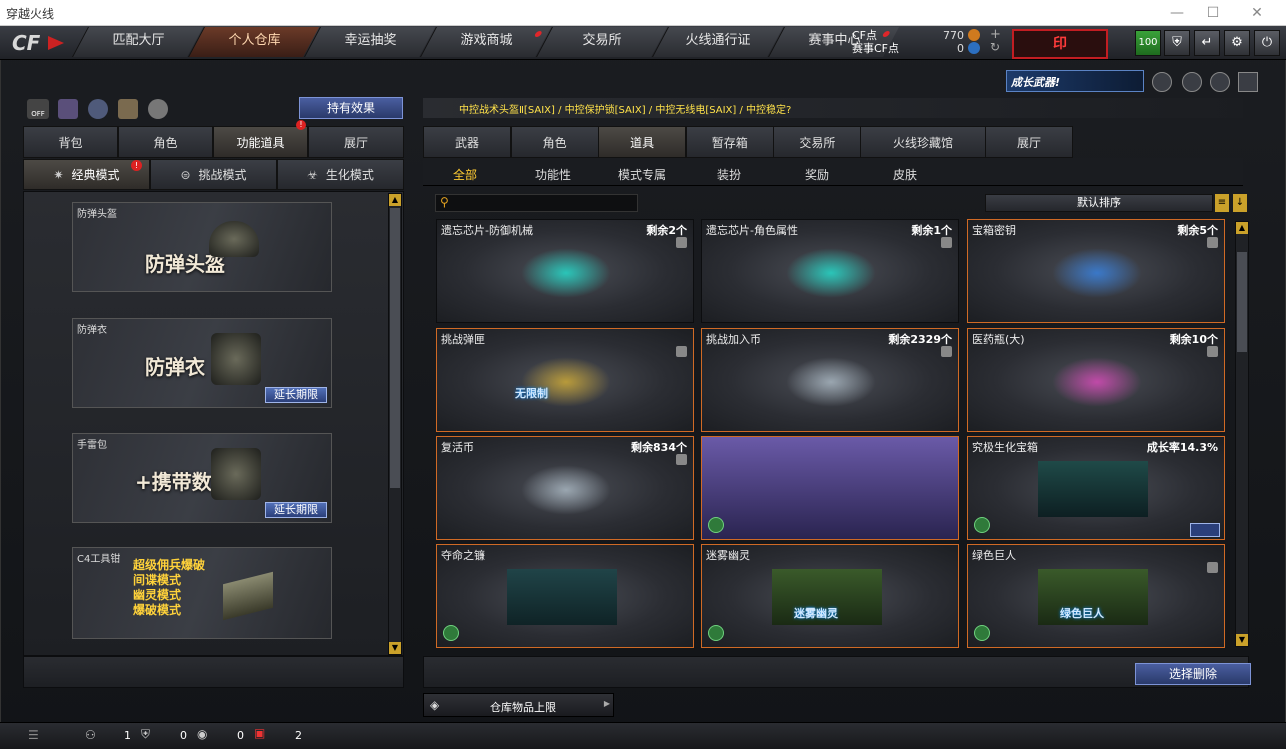 This screenshot has height=749, width=1286. What do you see at coordinates (995, 47) in the screenshot?
I see `refresh-icon: ↻` at bounding box center [995, 47].